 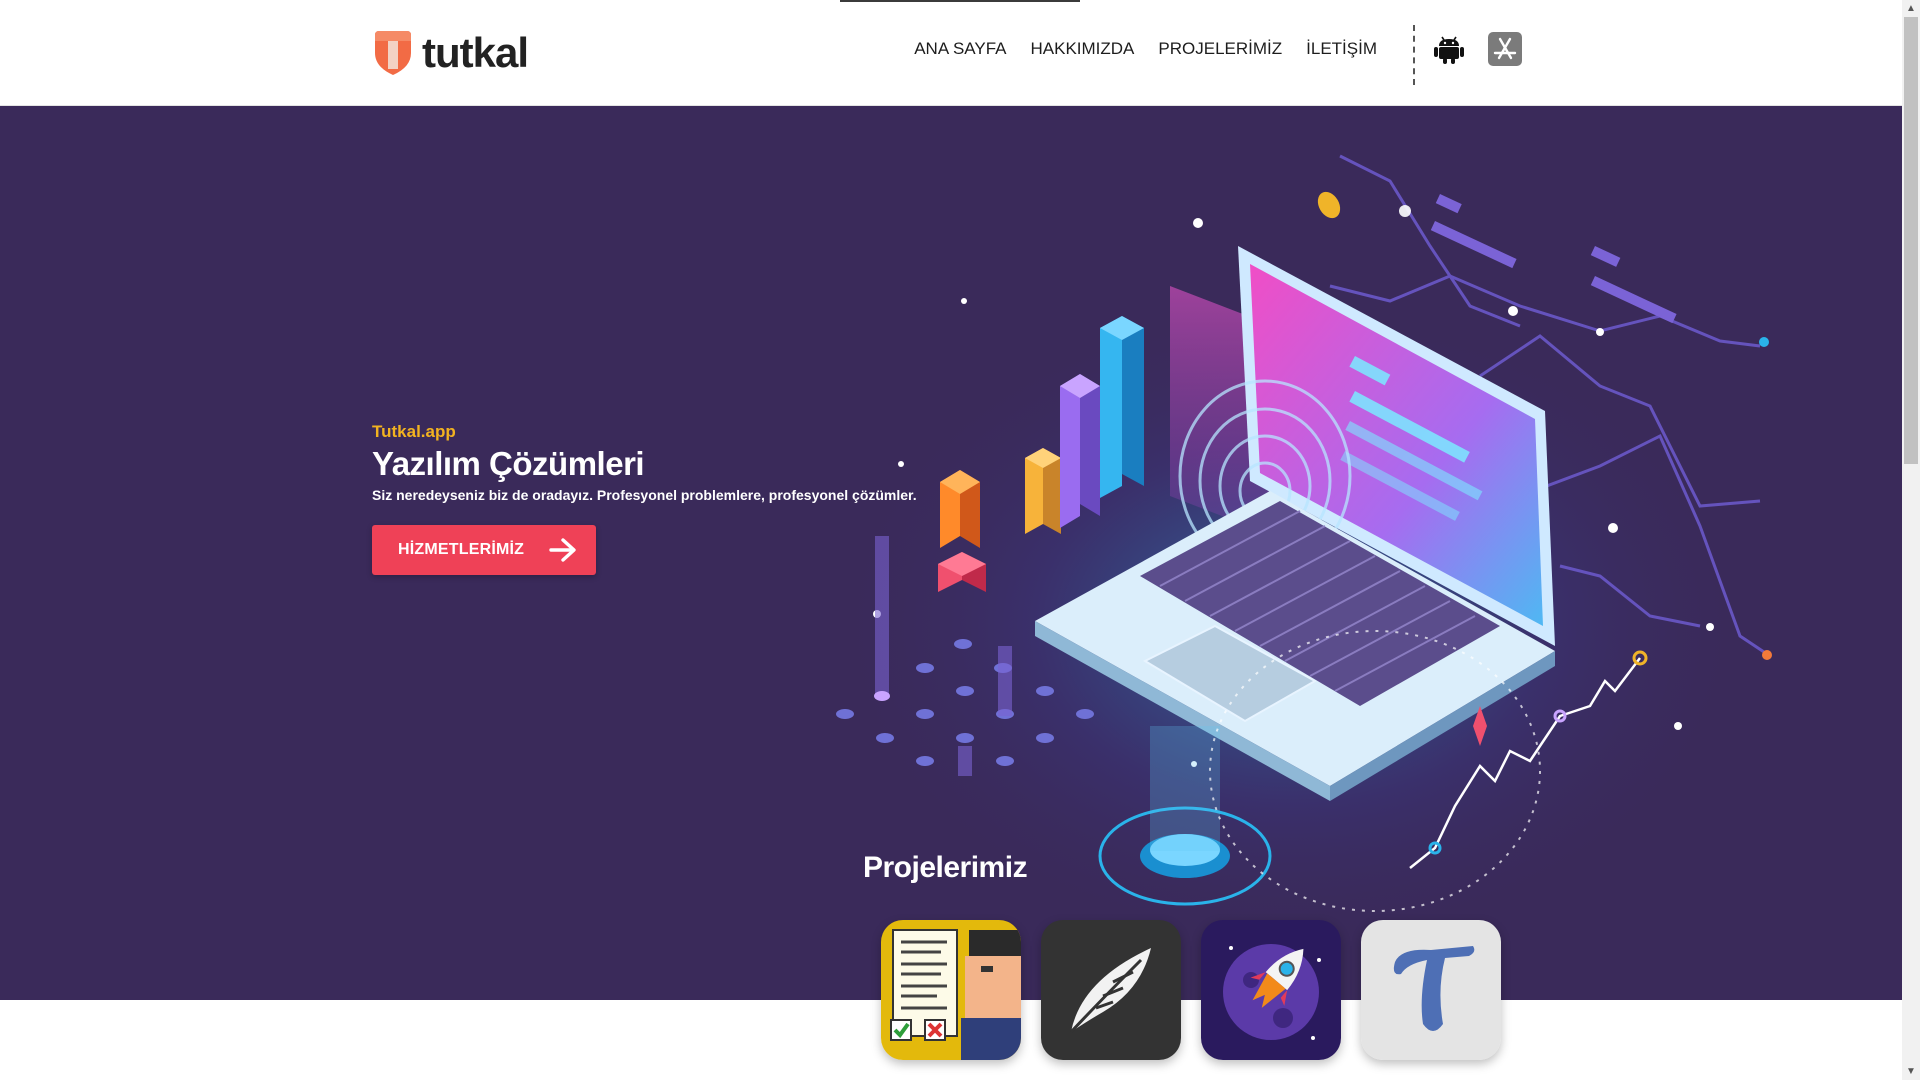 I want to click on project-tiles, so click(x=1191, y=990).